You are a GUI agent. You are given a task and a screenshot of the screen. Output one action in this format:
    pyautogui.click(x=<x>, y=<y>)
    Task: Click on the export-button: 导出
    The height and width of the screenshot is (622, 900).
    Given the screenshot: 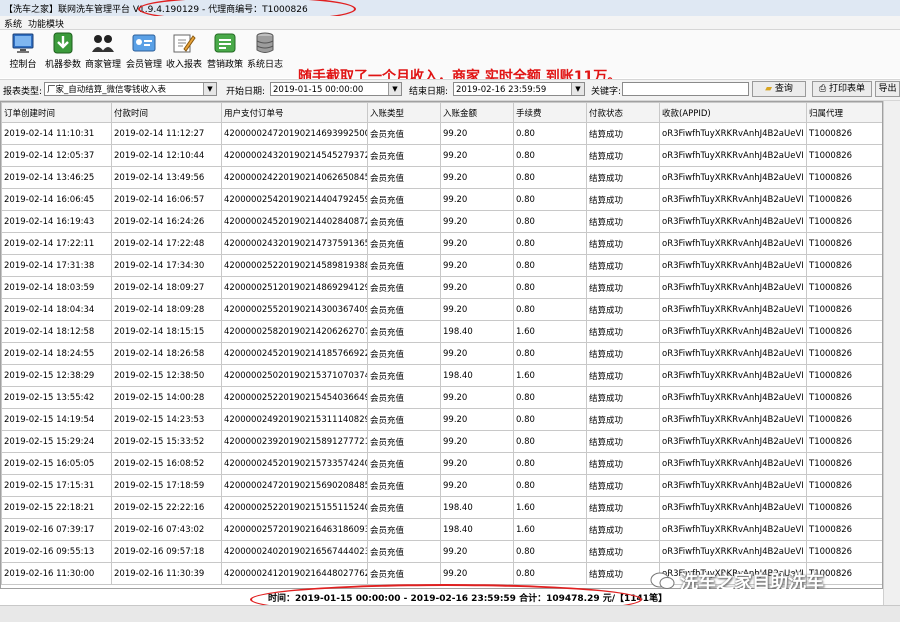 What is the action you would take?
    pyautogui.click(x=887, y=89)
    